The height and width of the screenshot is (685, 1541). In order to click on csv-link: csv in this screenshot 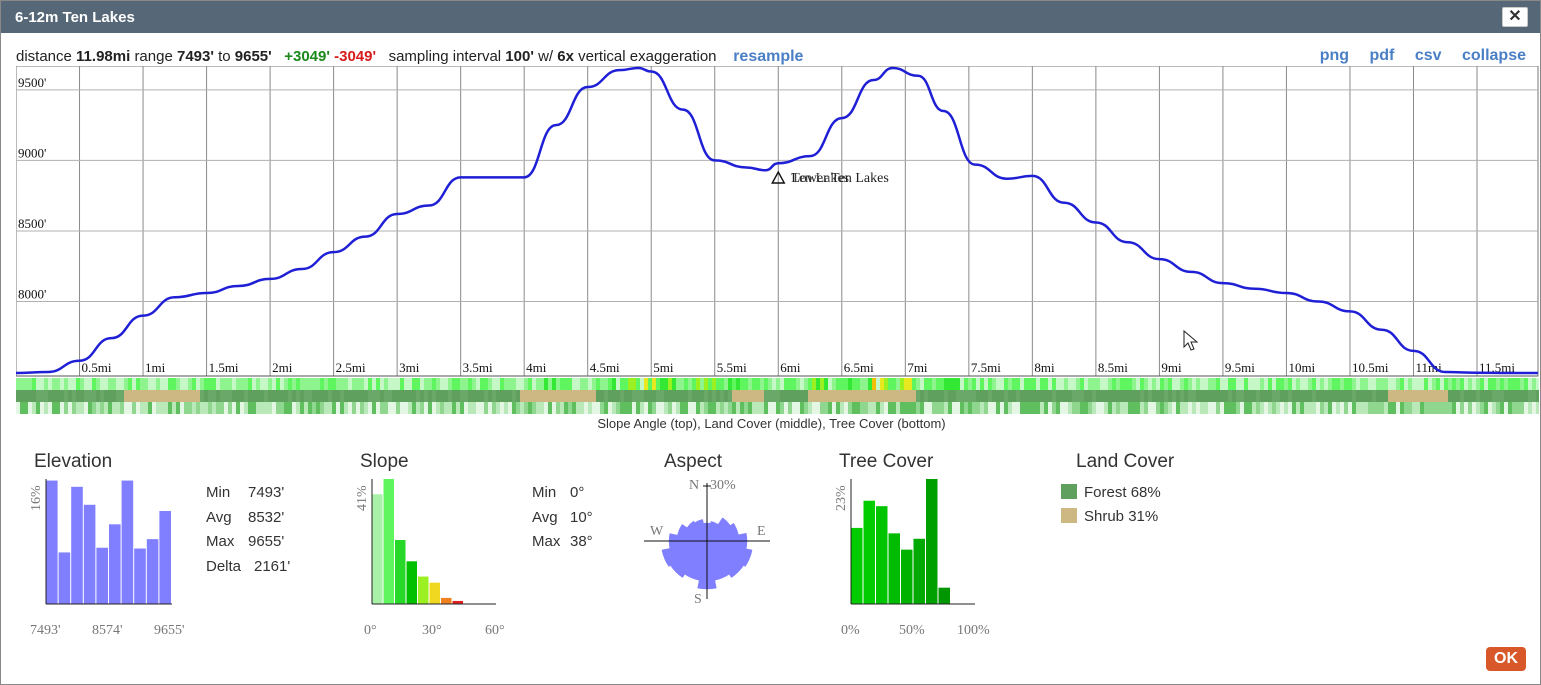, I will do `click(1428, 55)`.